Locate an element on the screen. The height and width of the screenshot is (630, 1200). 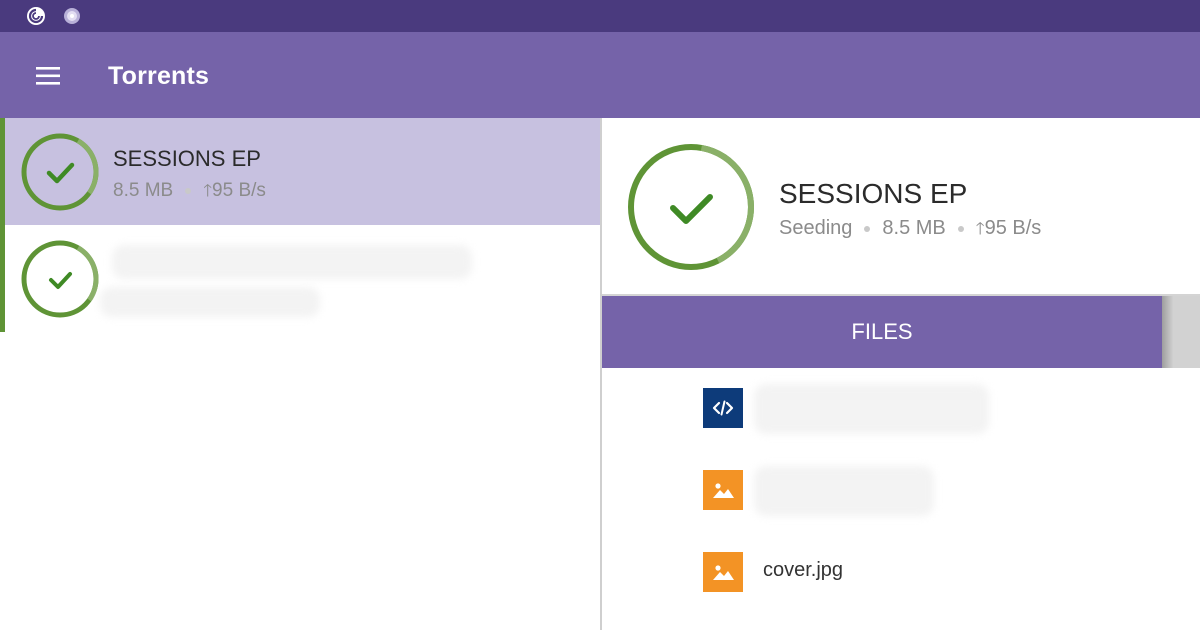
tab-files: FILES is located at coordinates (882, 332).